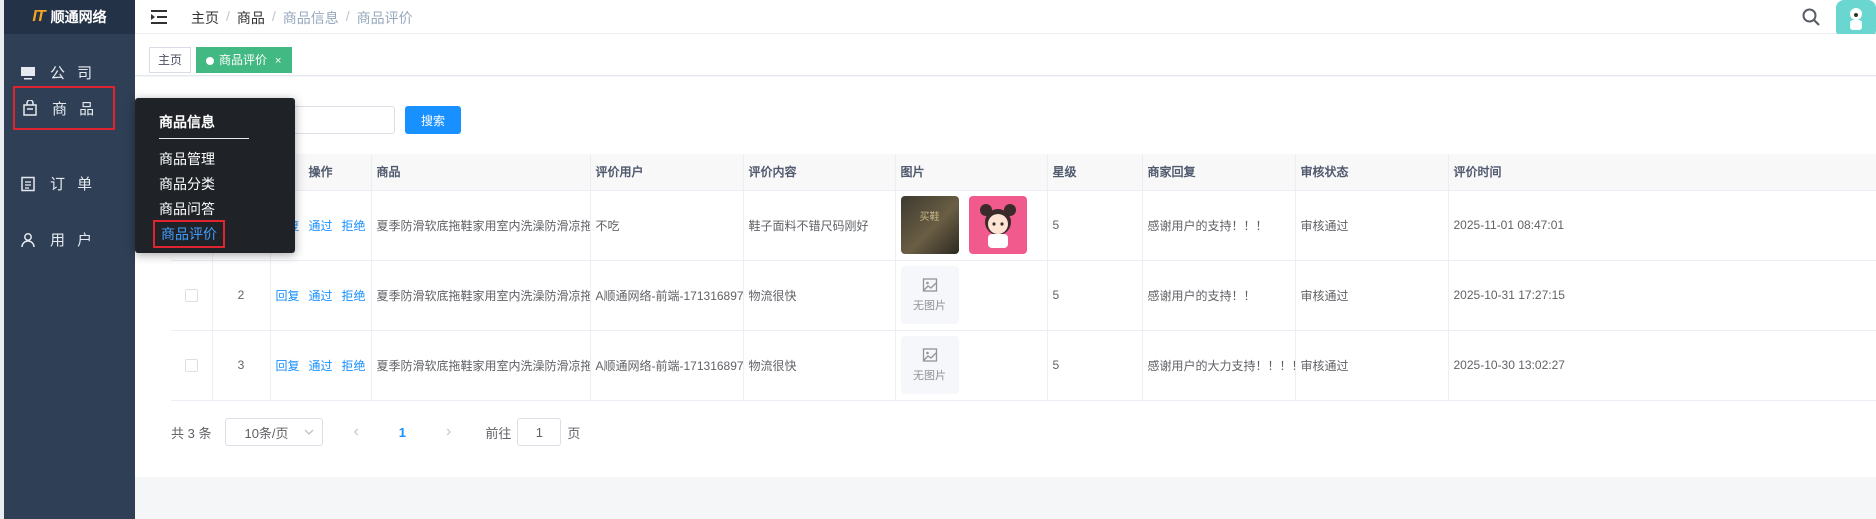 The height and width of the screenshot is (519, 1876). I want to click on search-icon, so click(1811, 17).